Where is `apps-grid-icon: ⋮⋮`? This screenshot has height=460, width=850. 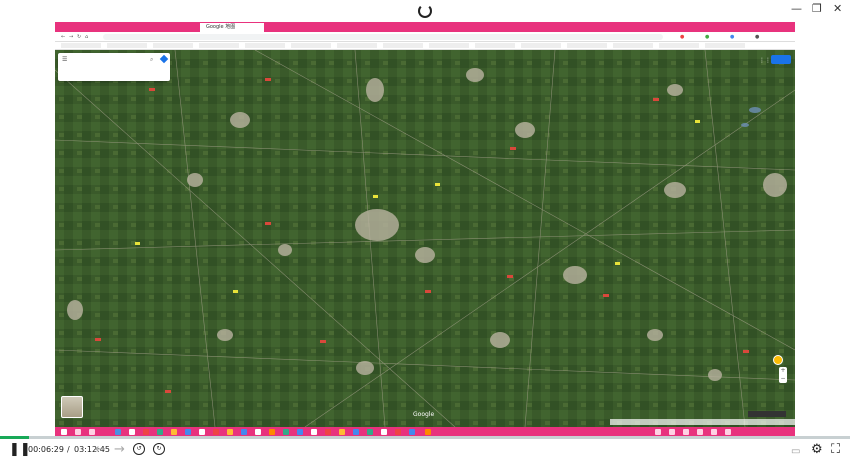
apps-grid-icon: ⋮⋮ is located at coordinates (765, 60).